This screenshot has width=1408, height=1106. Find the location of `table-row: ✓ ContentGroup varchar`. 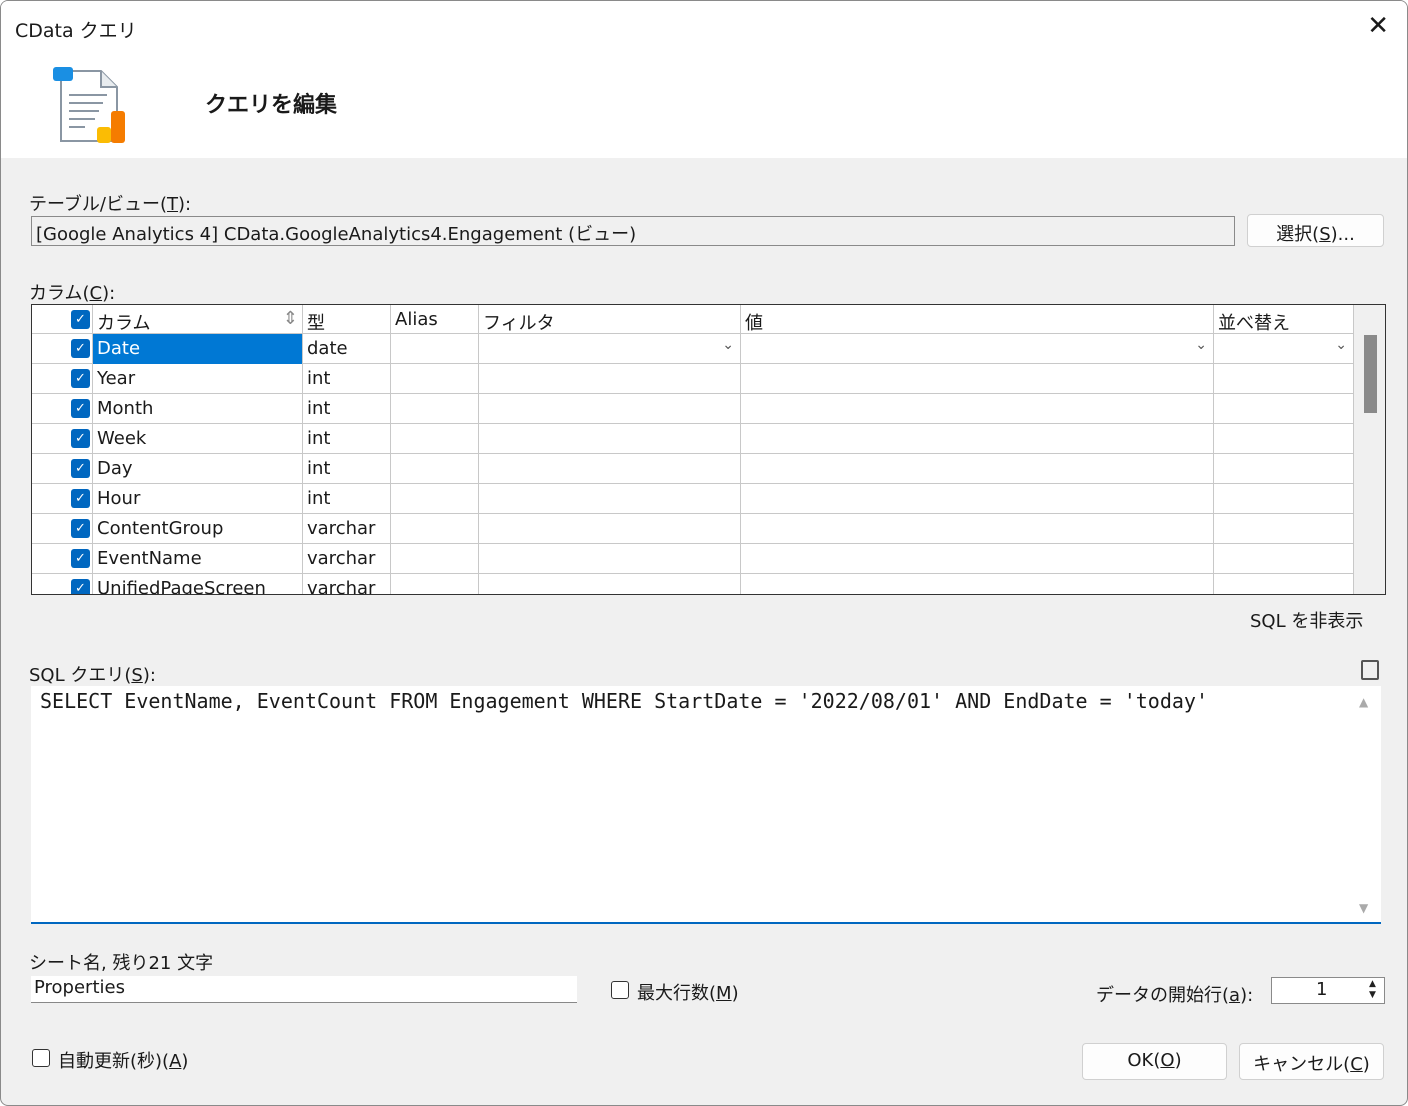

table-row: ✓ ContentGroup varchar is located at coordinates (693, 529).